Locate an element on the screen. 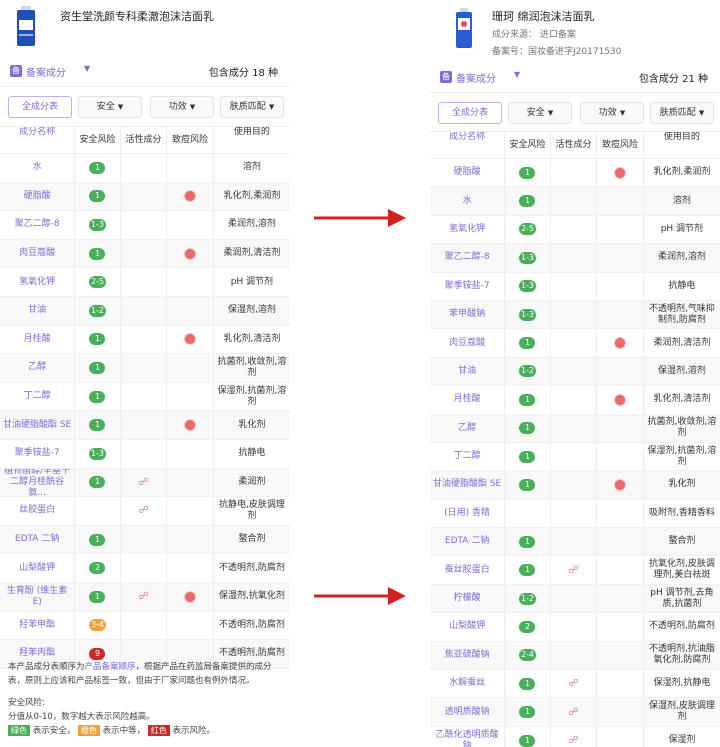 The image size is (720, 747). table-row: 丝胶蛋白 ☍ 抗静电,皮肤调理剂 is located at coordinates (145, 511).